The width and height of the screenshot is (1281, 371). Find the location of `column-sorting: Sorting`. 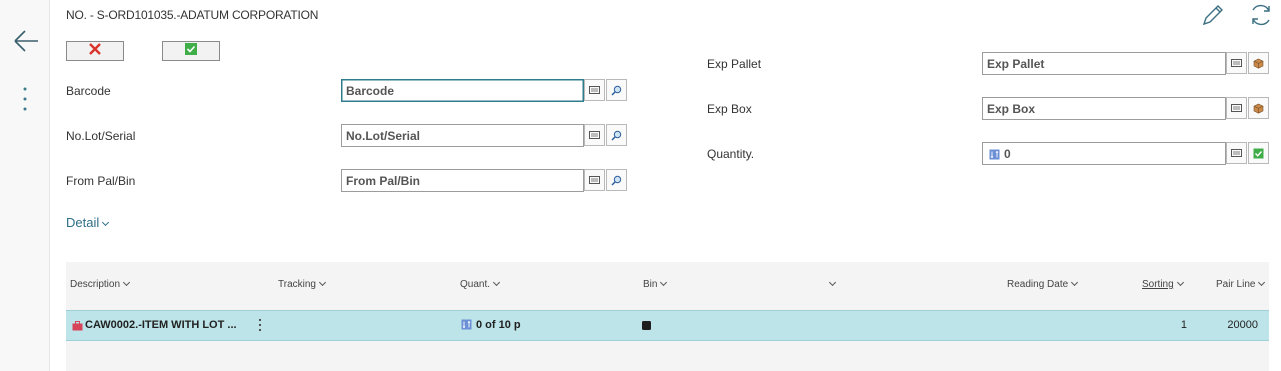

column-sorting: Sorting is located at coordinates (1163, 284).